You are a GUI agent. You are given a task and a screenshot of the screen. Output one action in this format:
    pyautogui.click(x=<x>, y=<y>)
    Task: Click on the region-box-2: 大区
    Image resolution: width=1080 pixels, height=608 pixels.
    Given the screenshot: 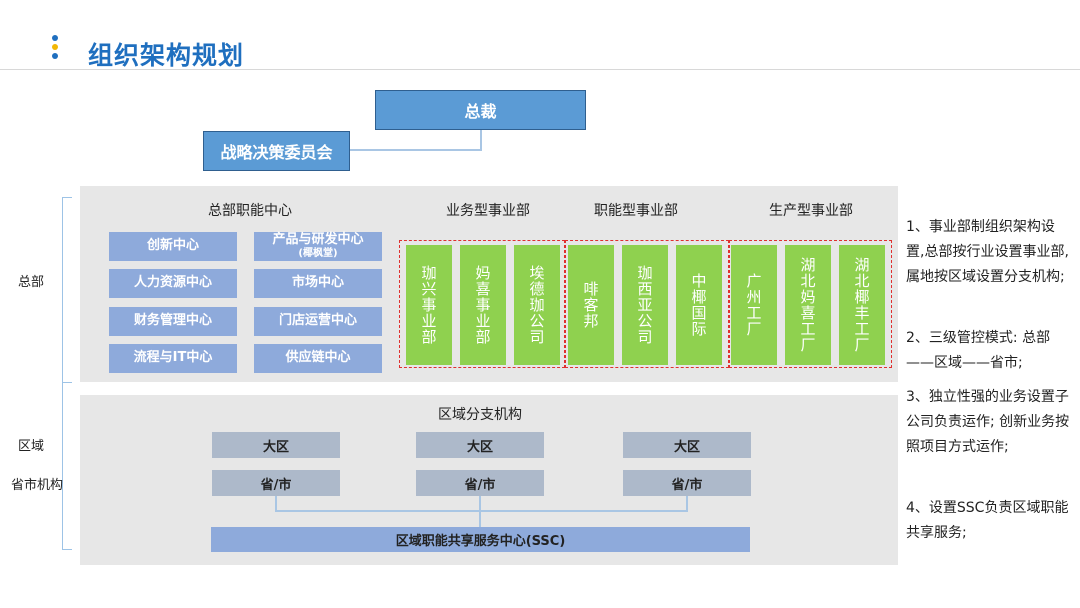 What is the action you would take?
    pyautogui.click(x=480, y=445)
    